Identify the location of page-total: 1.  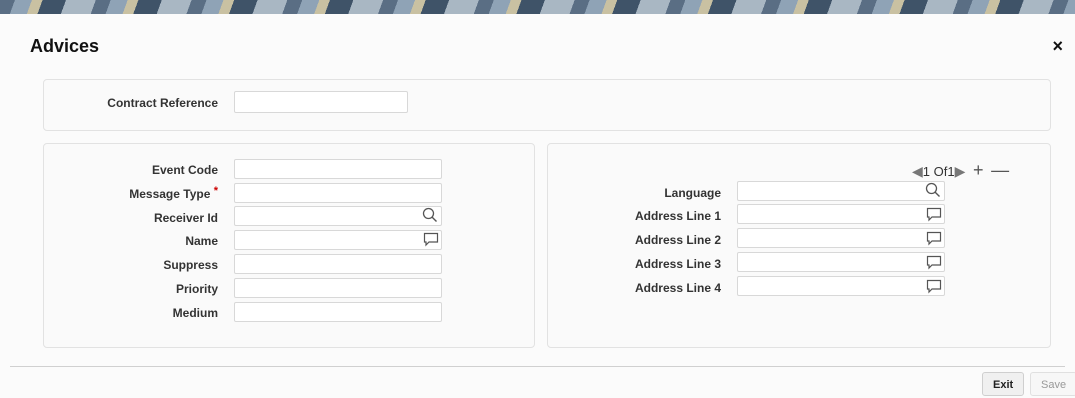
(951, 171).